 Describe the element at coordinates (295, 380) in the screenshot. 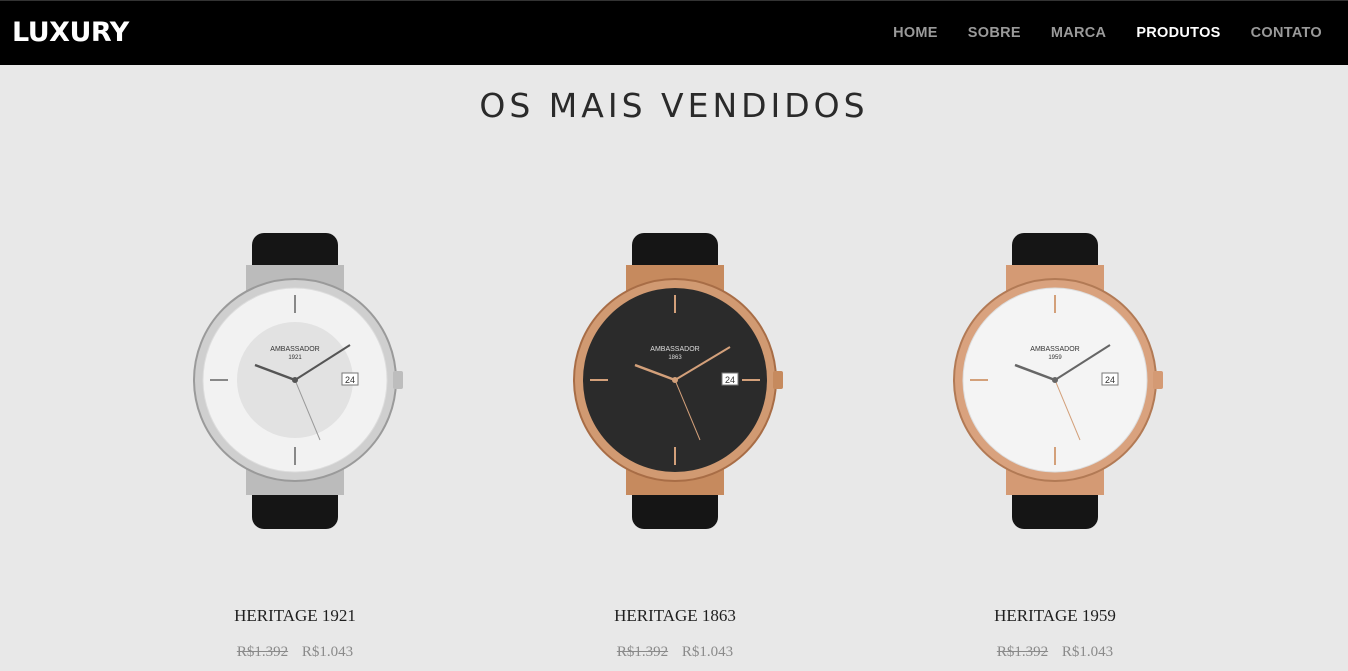

I see `watch-image: 24 AMBASSADOR 1921` at that location.